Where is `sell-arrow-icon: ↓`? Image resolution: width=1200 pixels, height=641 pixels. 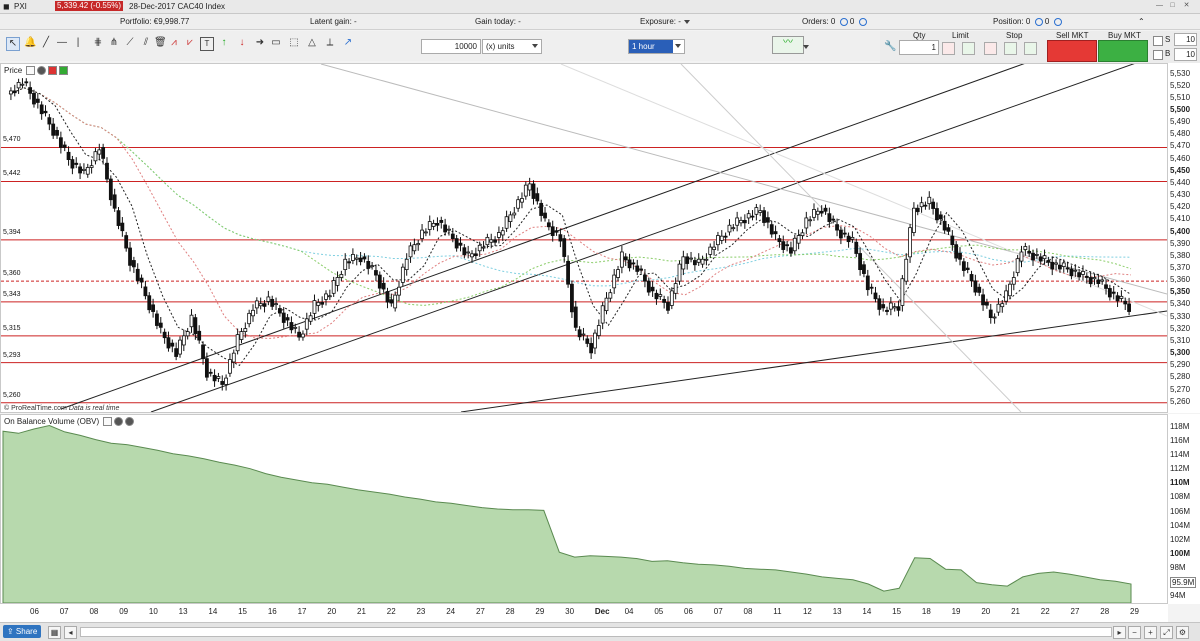
sell-arrow-icon: ↓ is located at coordinates (242, 43).